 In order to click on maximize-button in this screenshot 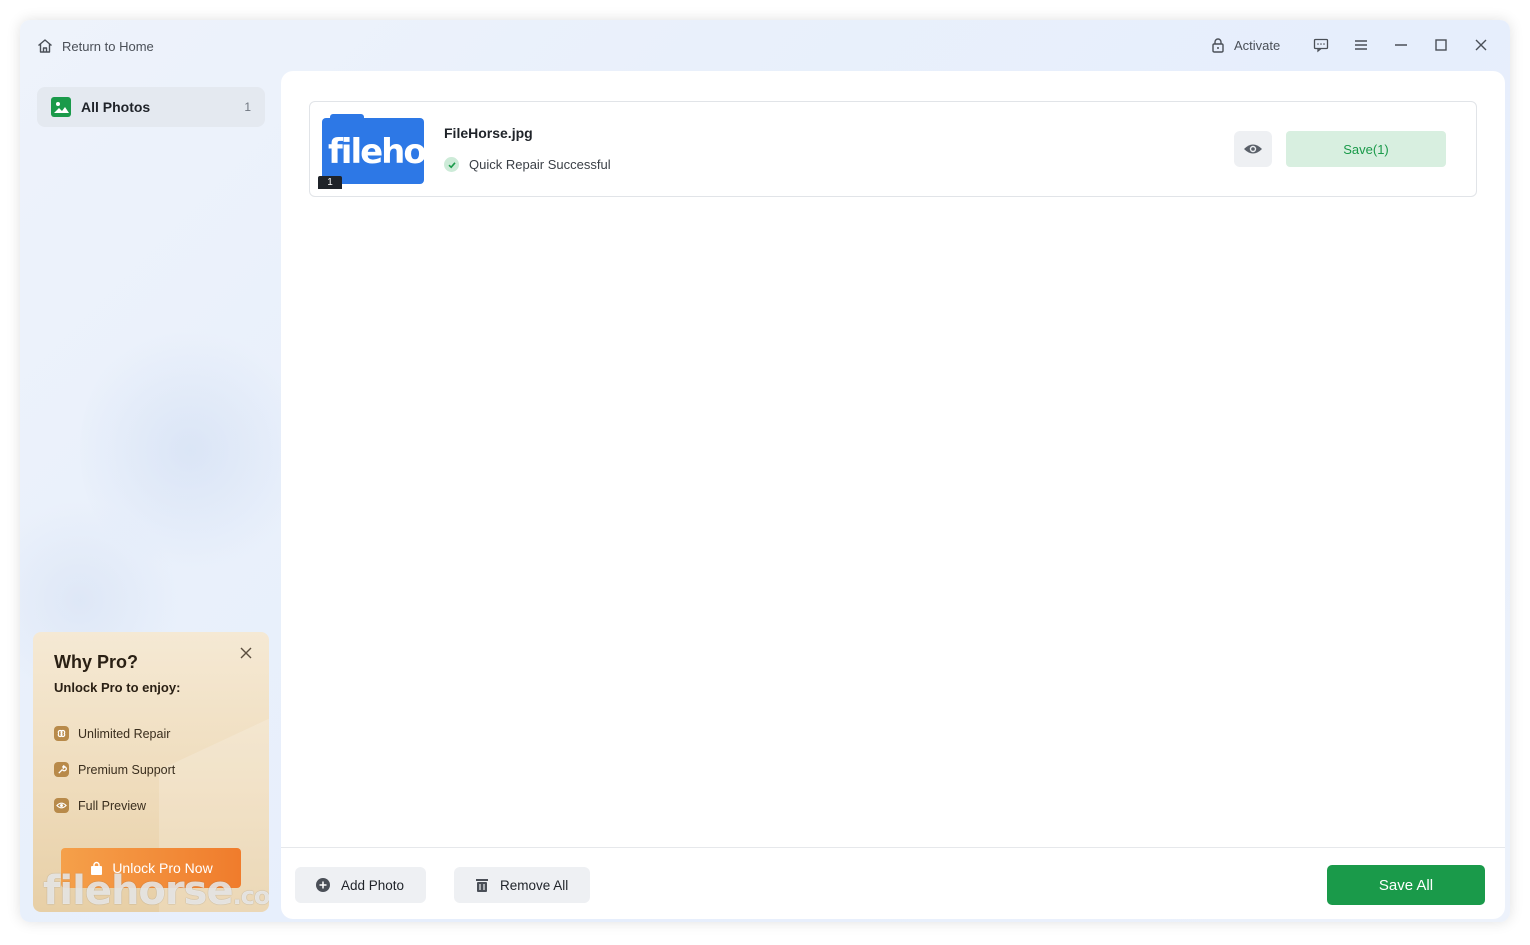, I will do `click(1441, 45)`.